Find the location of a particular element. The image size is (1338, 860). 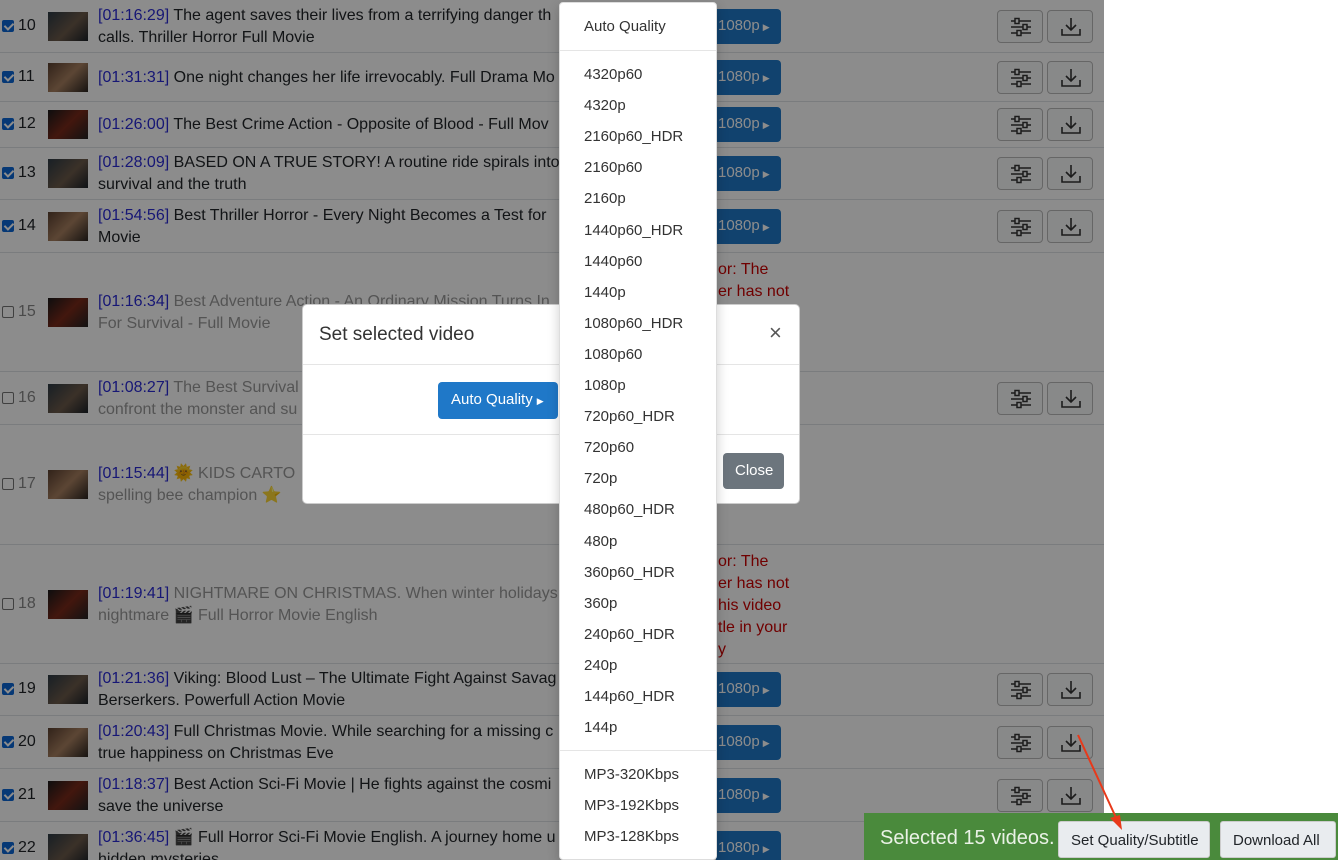

dropdown-item-quality: 240p60_HDR is located at coordinates (629, 634).